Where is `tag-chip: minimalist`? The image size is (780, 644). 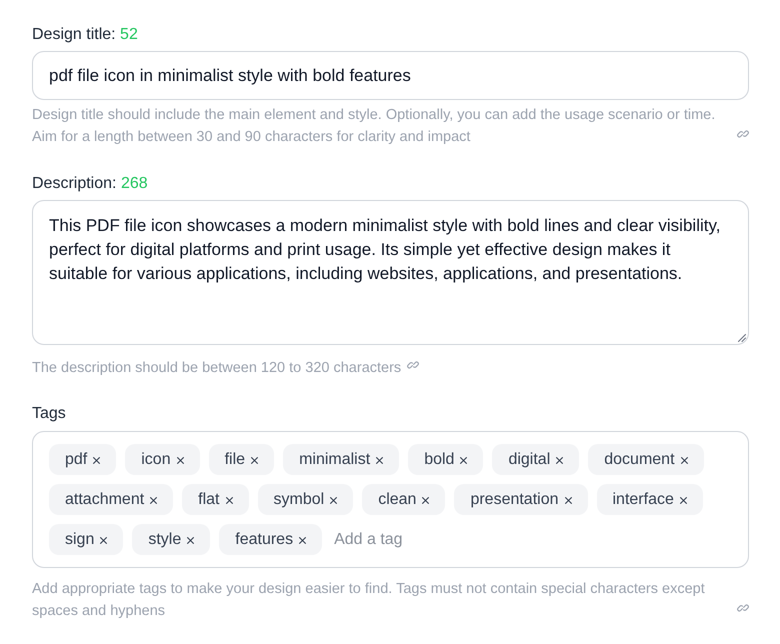
tag-chip: minimalist is located at coordinates (341, 459).